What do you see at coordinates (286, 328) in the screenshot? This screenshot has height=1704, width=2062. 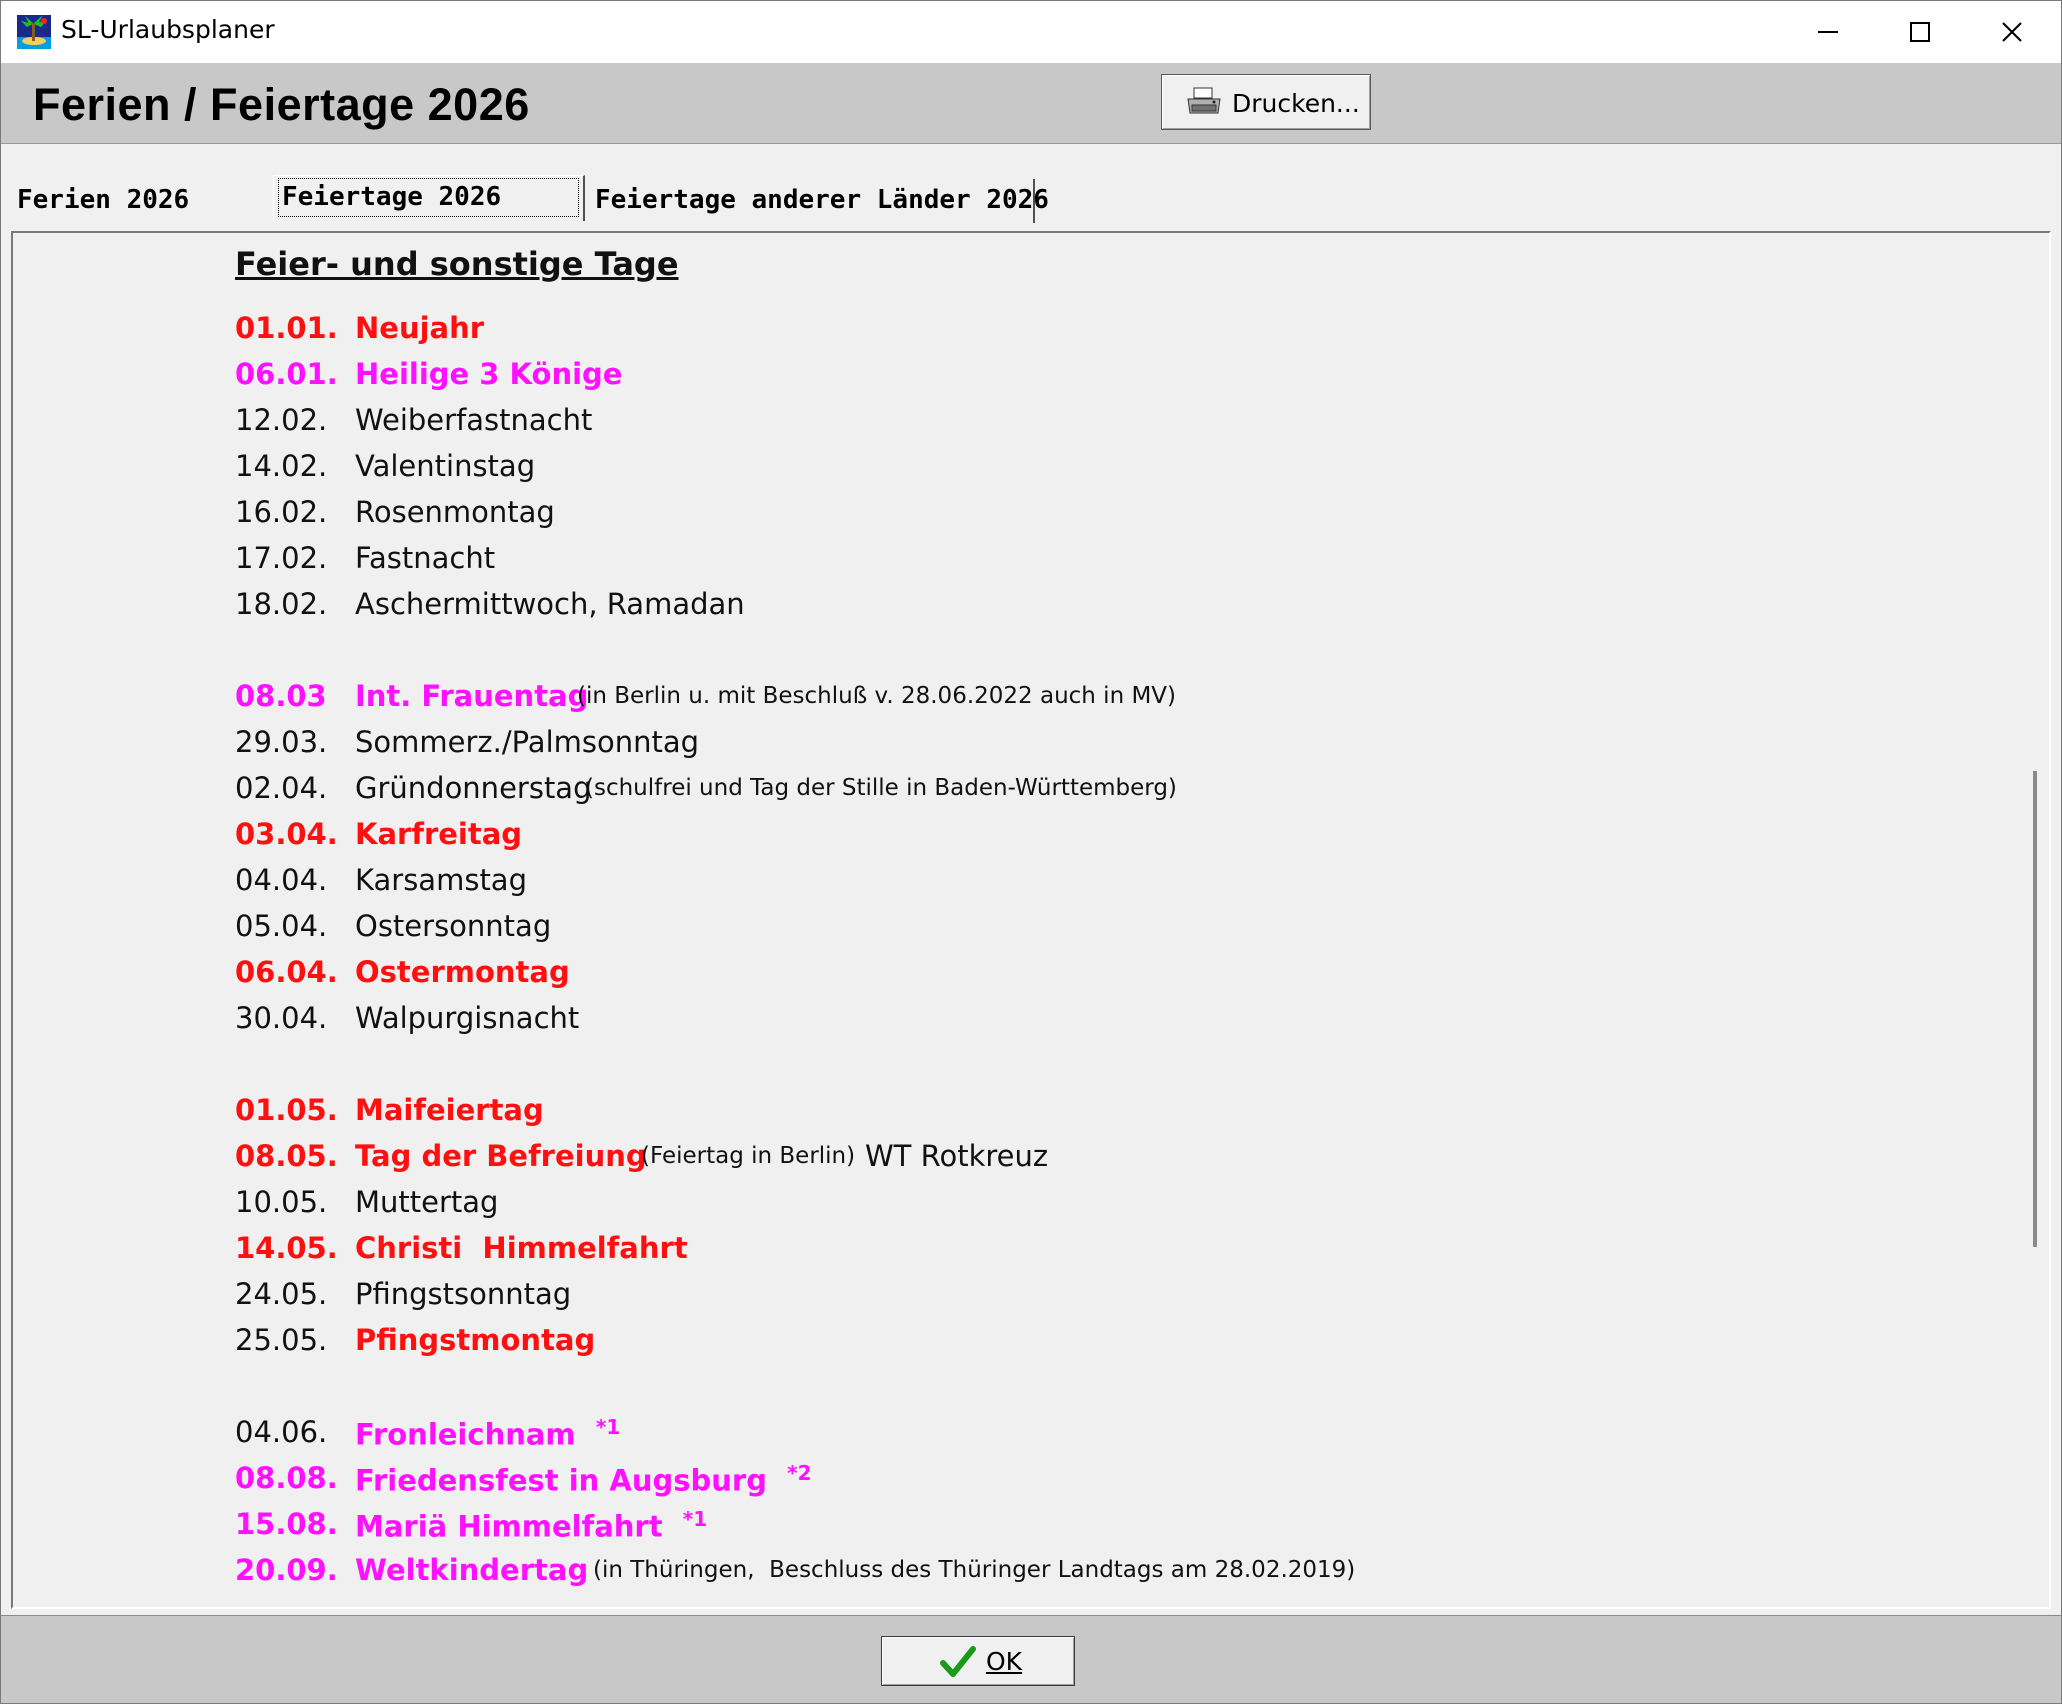 I see `entry-date: 01.01.` at bounding box center [286, 328].